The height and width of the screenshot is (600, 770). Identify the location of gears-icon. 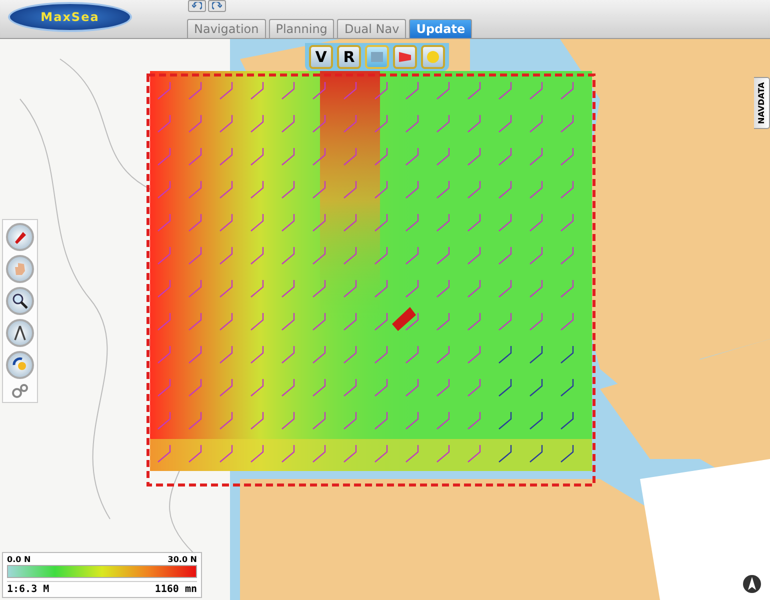
(20, 391).